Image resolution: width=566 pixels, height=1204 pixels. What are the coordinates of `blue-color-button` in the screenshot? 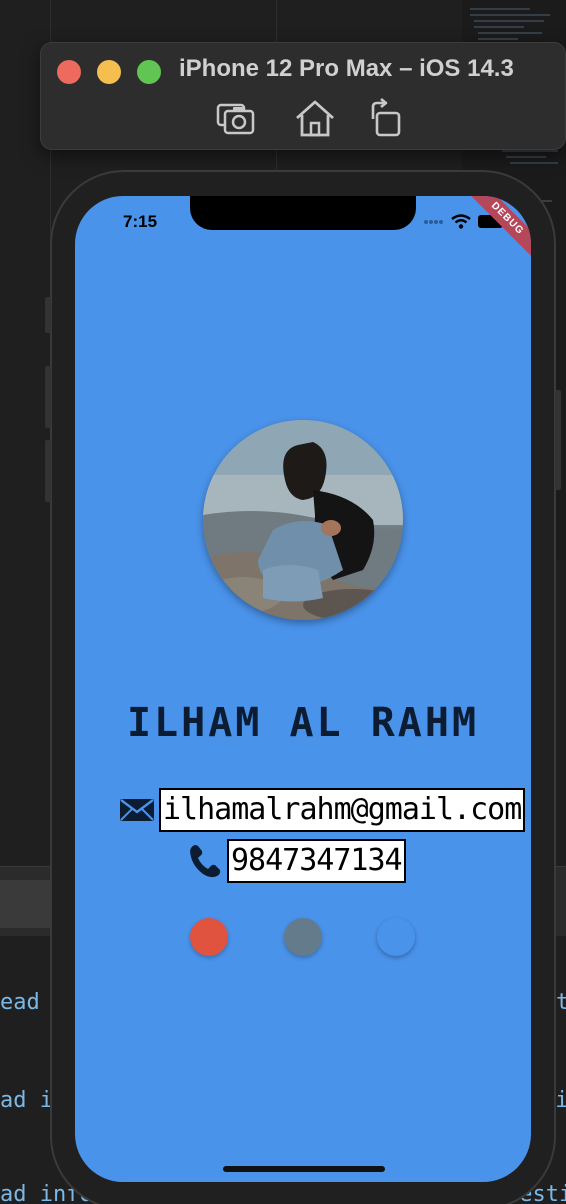 It's located at (396, 937).